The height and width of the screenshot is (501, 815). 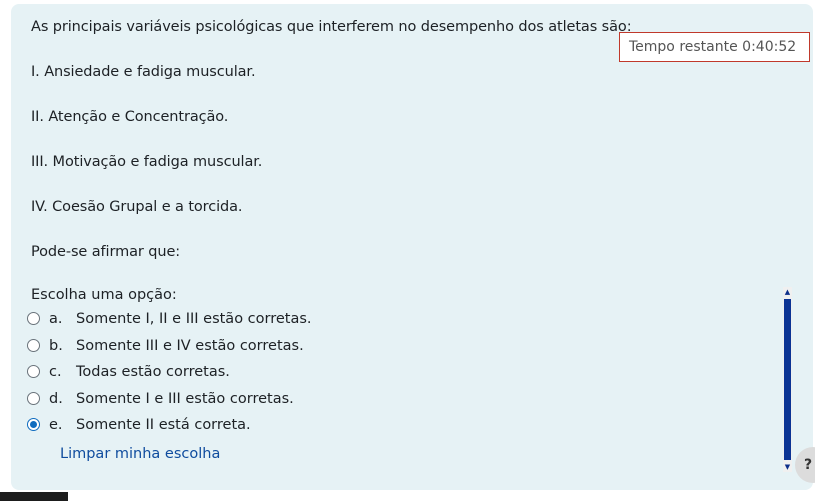 I want to click on statement-2: II. Atenção e Concentração., so click(x=130, y=117).